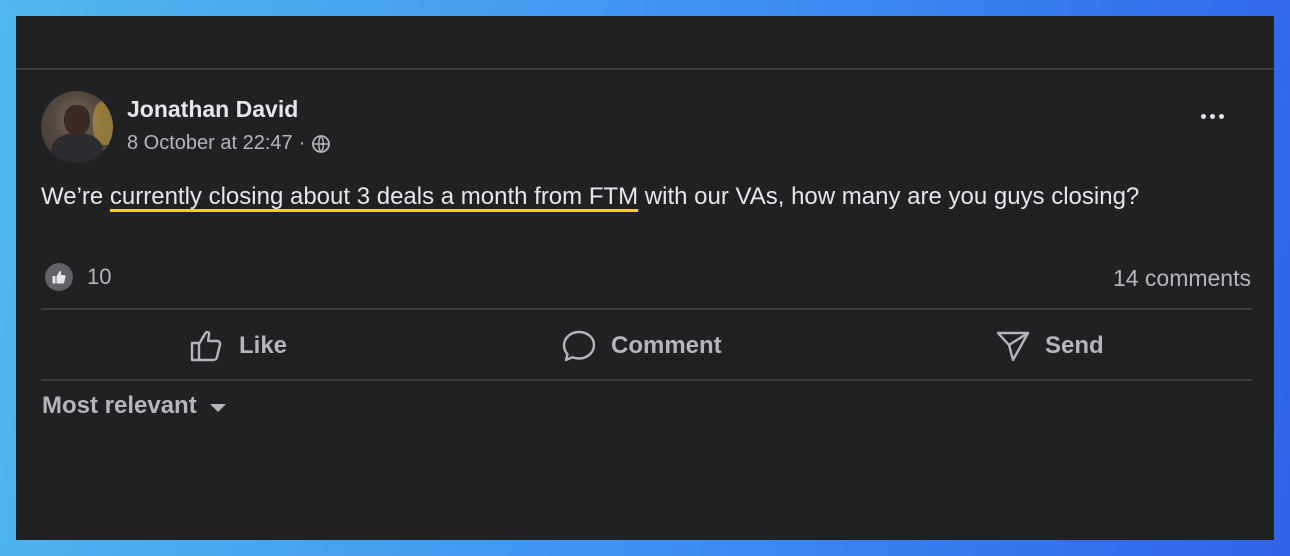 This screenshot has width=1290, height=556. Describe the element at coordinates (646, 380) in the screenshot. I see `actions-bottom-divider` at that location.